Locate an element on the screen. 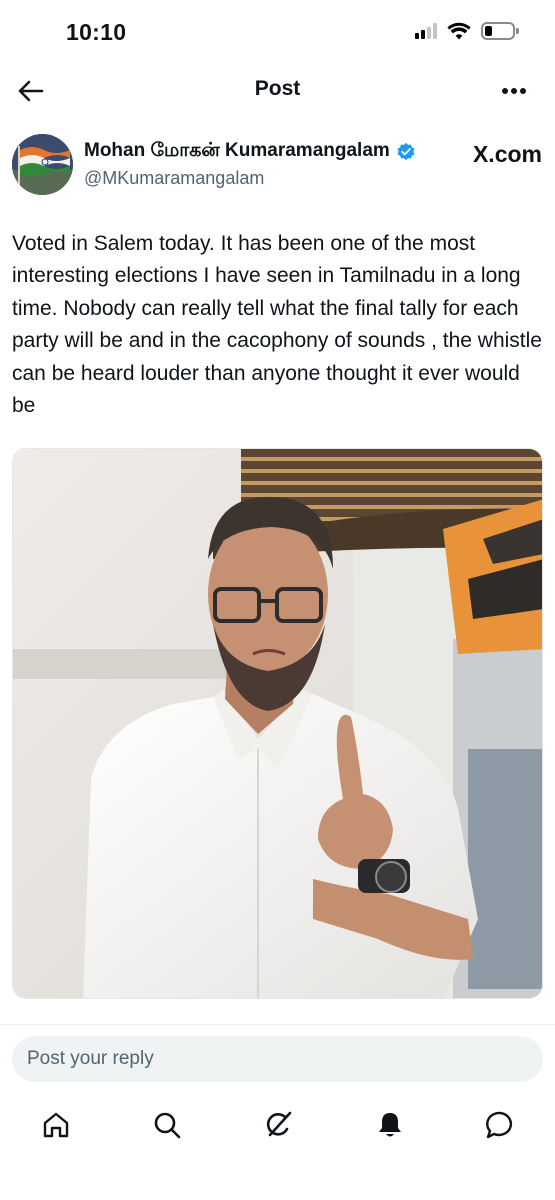  home-icon is located at coordinates (56, 1125).